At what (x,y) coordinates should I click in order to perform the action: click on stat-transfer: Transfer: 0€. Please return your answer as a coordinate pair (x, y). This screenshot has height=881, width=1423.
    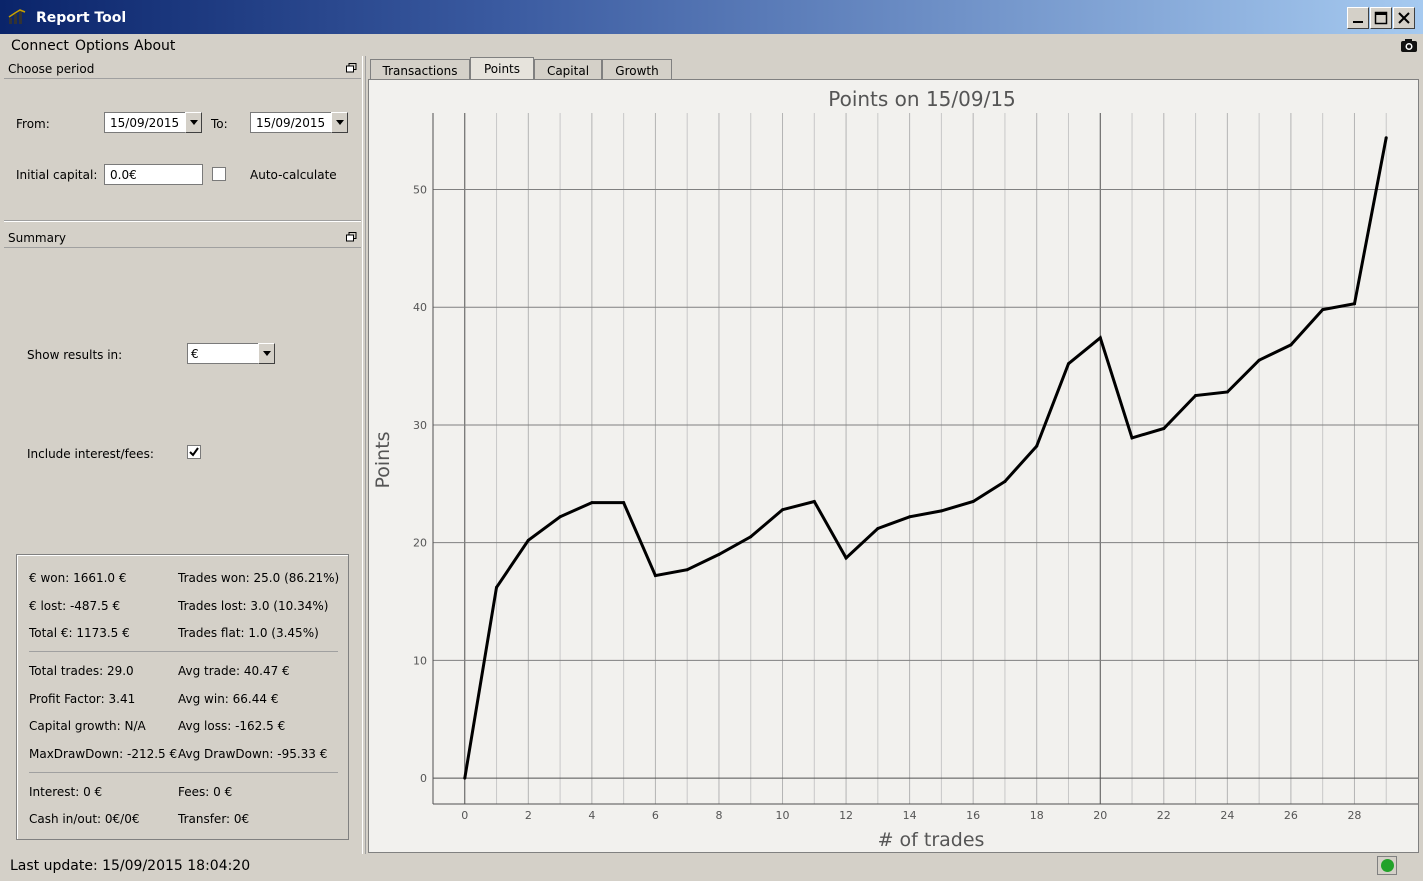
    Looking at the image, I should click on (214, 819).